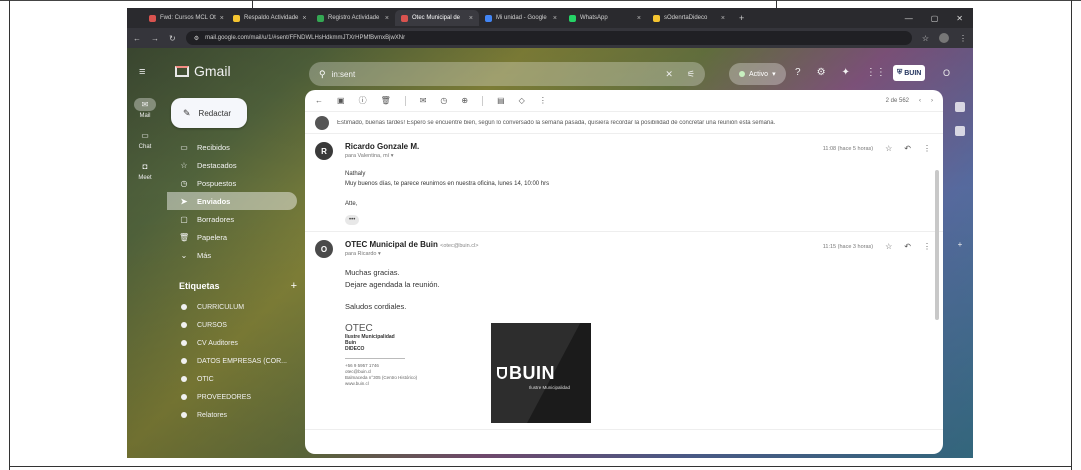 The image size is (1081, 470). I want to click on browser-tab-active: Otec Municipal de ×, so click(437, 18).